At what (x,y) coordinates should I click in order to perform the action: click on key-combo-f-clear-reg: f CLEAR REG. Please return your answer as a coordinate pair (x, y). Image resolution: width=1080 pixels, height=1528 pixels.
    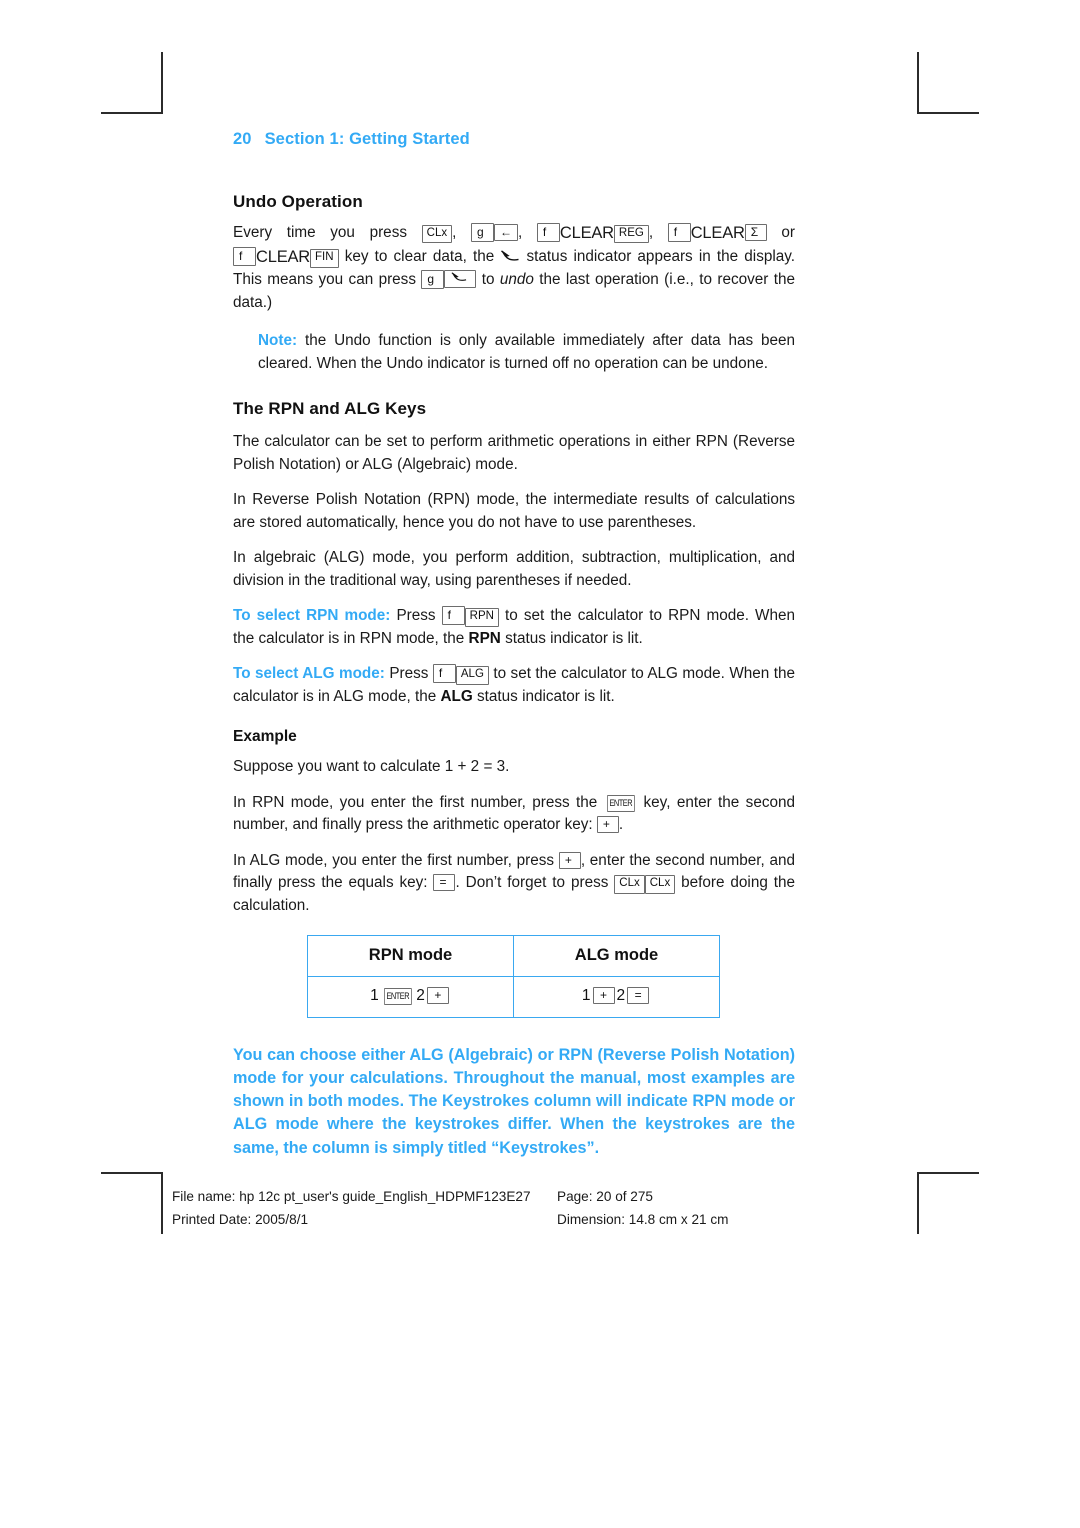
    Looking at the image, I should click on (592, 233).